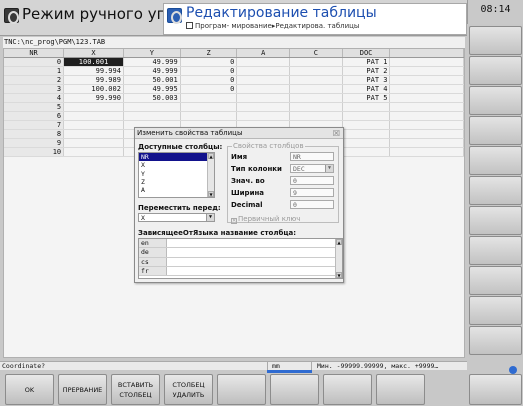 This screenshot has height=406, width=523. What do you see at coordinates (34, 116) in the screenshot?
I see `cell-nr: 6` at bounding box center [34, 116].